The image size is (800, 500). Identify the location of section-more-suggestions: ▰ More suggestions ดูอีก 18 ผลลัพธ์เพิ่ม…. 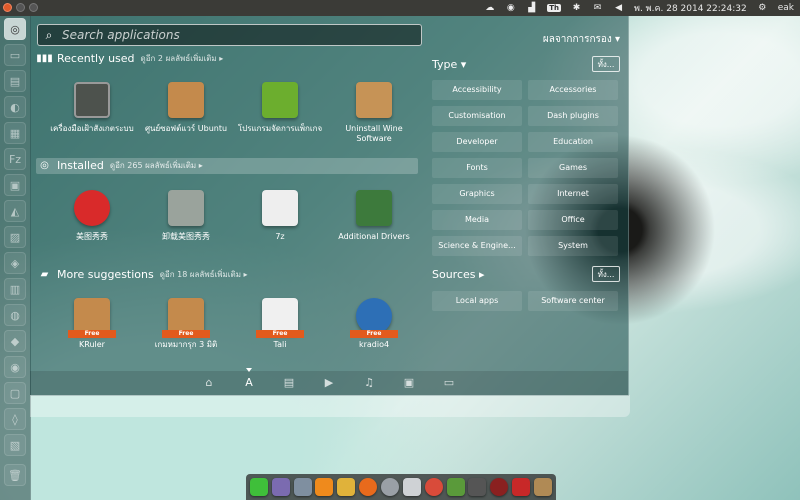
(143, 274).